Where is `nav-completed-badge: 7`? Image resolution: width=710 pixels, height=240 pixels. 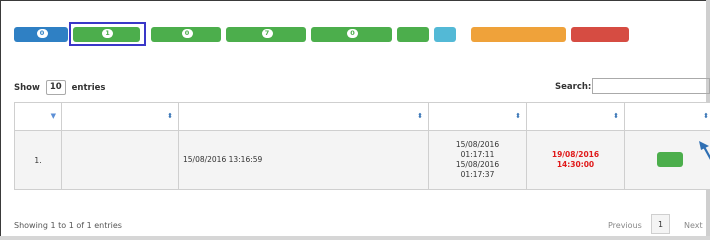 nav-completed-badge: 7 is located at coordinates (267, 33).